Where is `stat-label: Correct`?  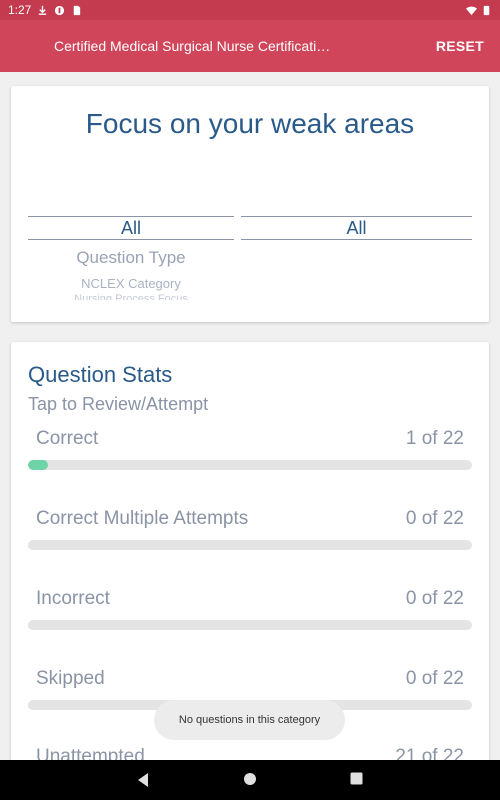 stat-label: Correct is located at coordinates (67, 438).